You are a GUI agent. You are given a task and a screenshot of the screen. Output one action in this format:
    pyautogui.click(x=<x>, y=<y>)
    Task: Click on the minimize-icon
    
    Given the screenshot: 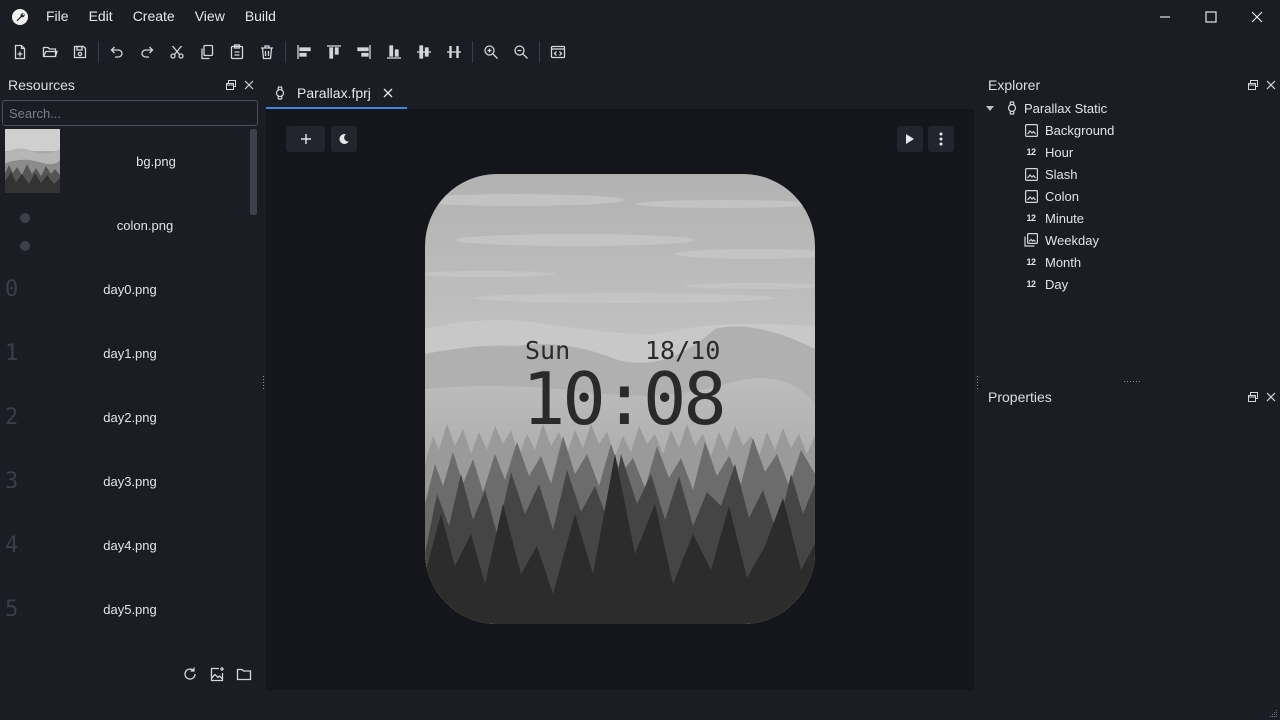 What is the action you would take?
    pyautogui.click(x=1165, y=16)
    